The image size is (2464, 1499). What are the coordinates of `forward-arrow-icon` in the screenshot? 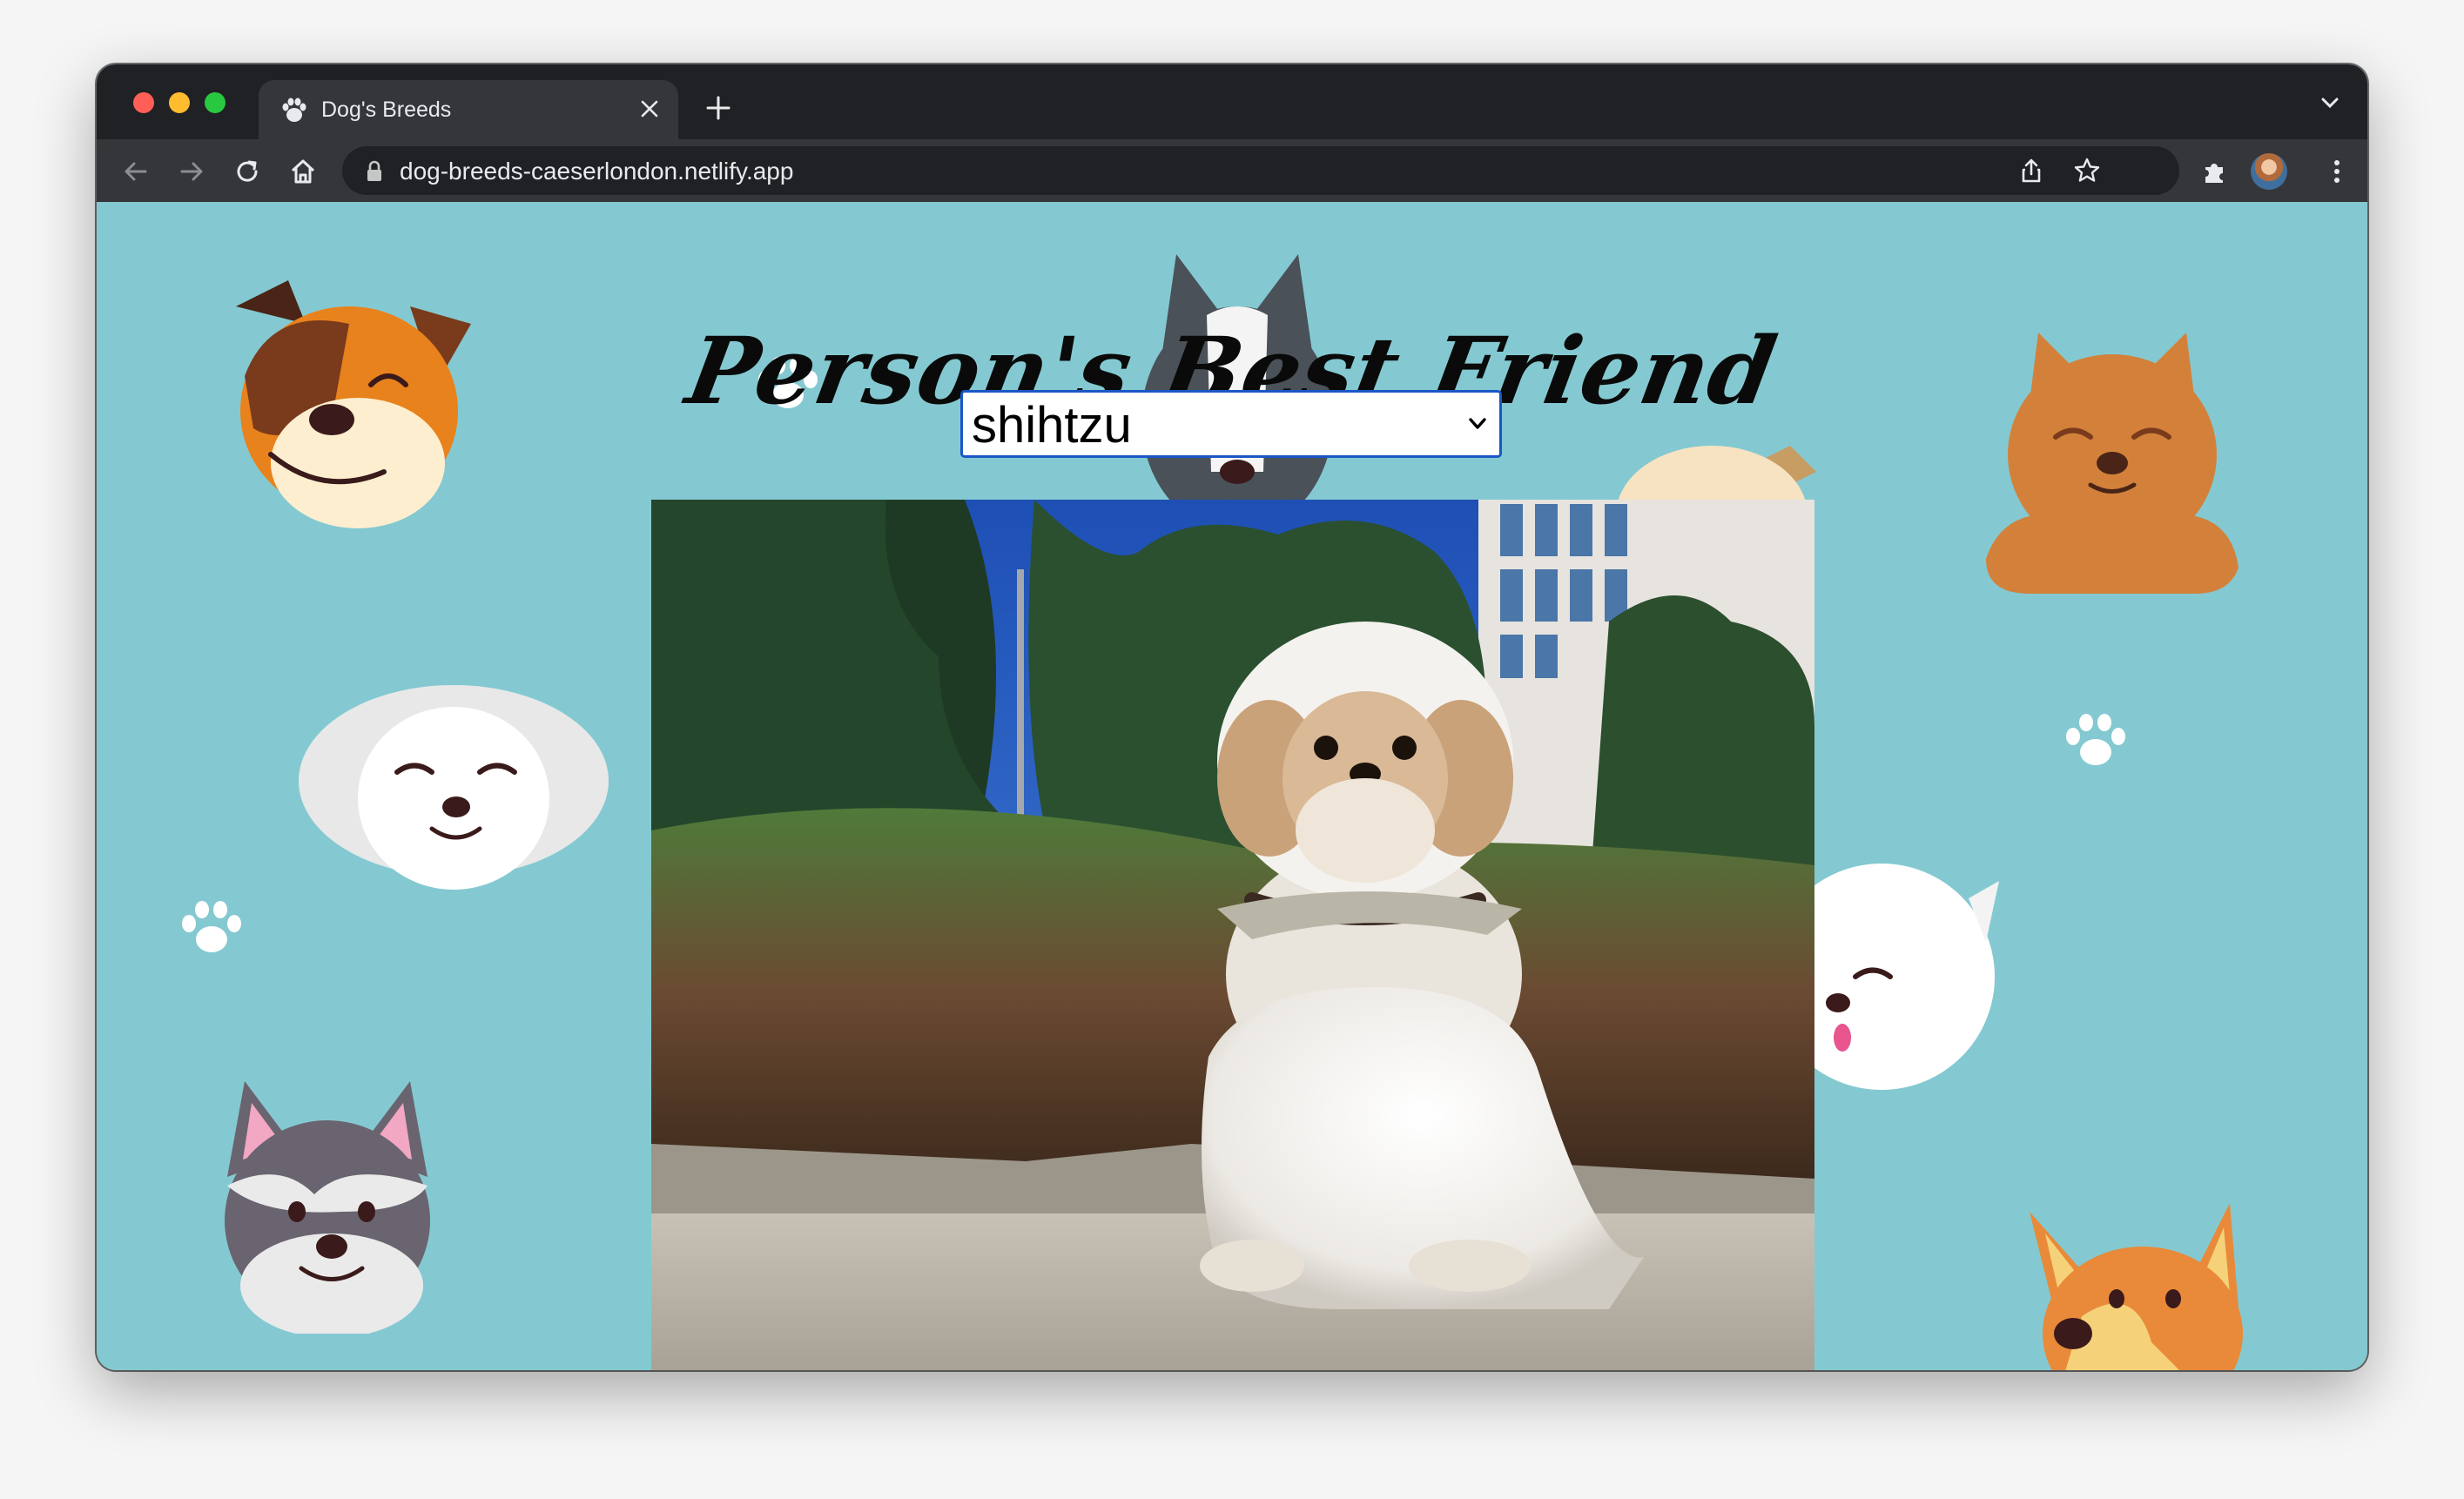 It's located at (191, 171).